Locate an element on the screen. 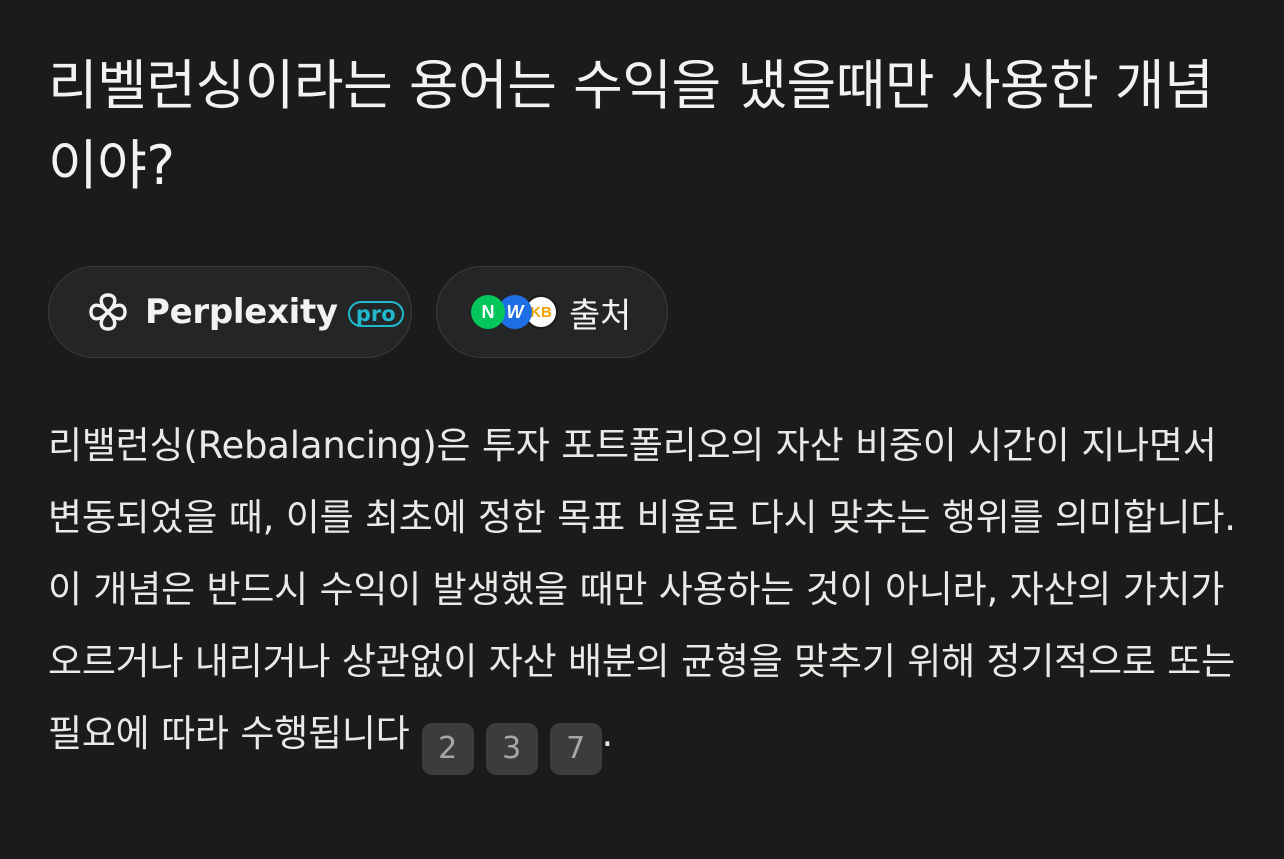  answer-end-punct: . is located at coordinates (607, 733).